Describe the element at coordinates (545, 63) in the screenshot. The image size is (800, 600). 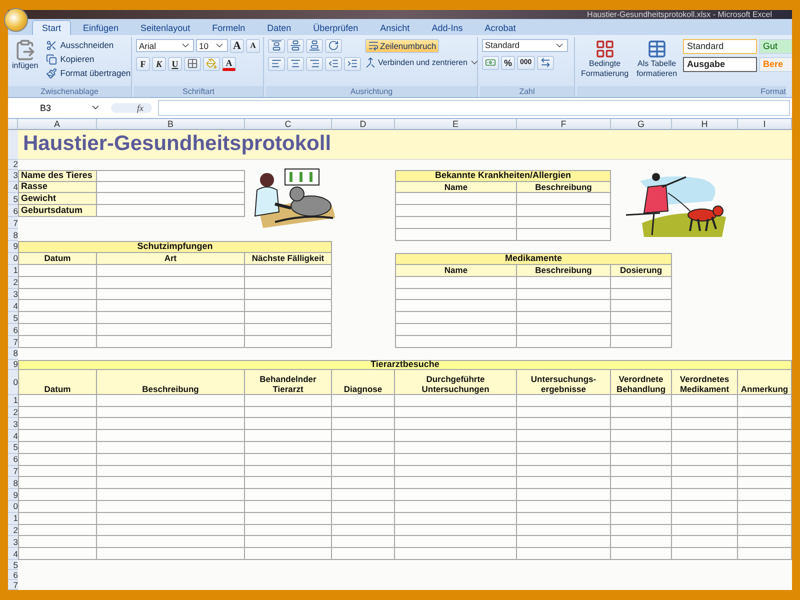
I see `decimal-button` at that location.